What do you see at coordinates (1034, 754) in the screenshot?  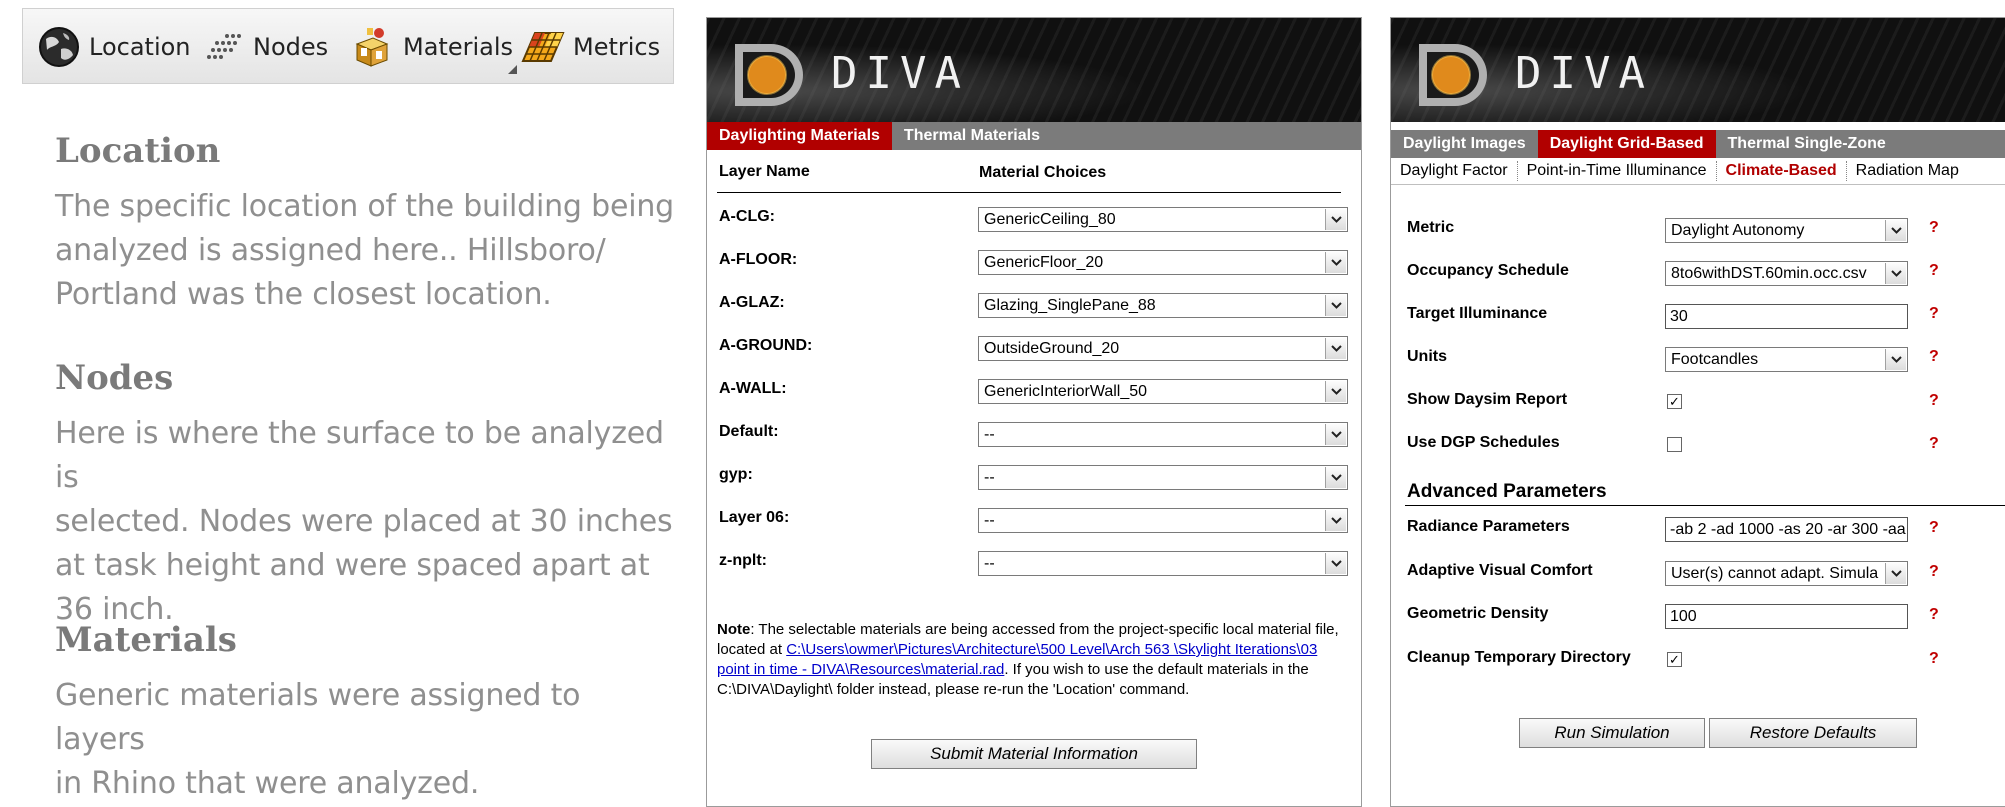 I see `submit-material-button: Submit Material Information` at bounding box center [1034, 754].